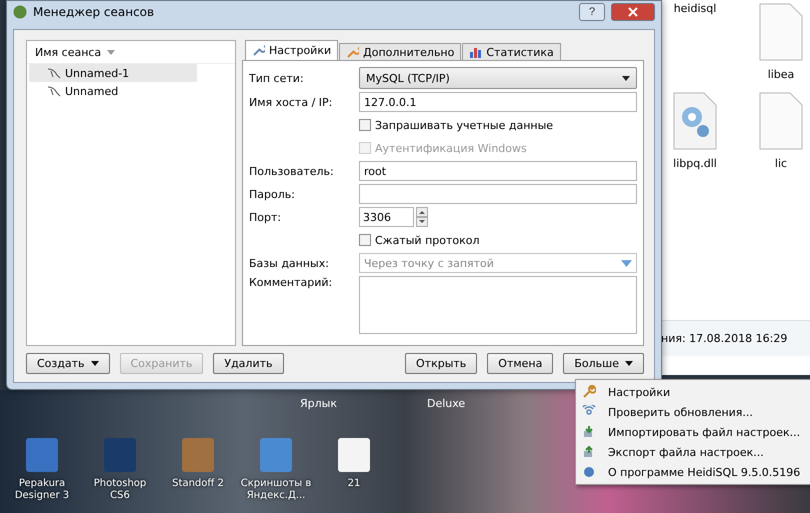 This screenshot has width=810, height=513. I want to click on shortcut-label: Pepakura Designer 3, so click(42, 490).